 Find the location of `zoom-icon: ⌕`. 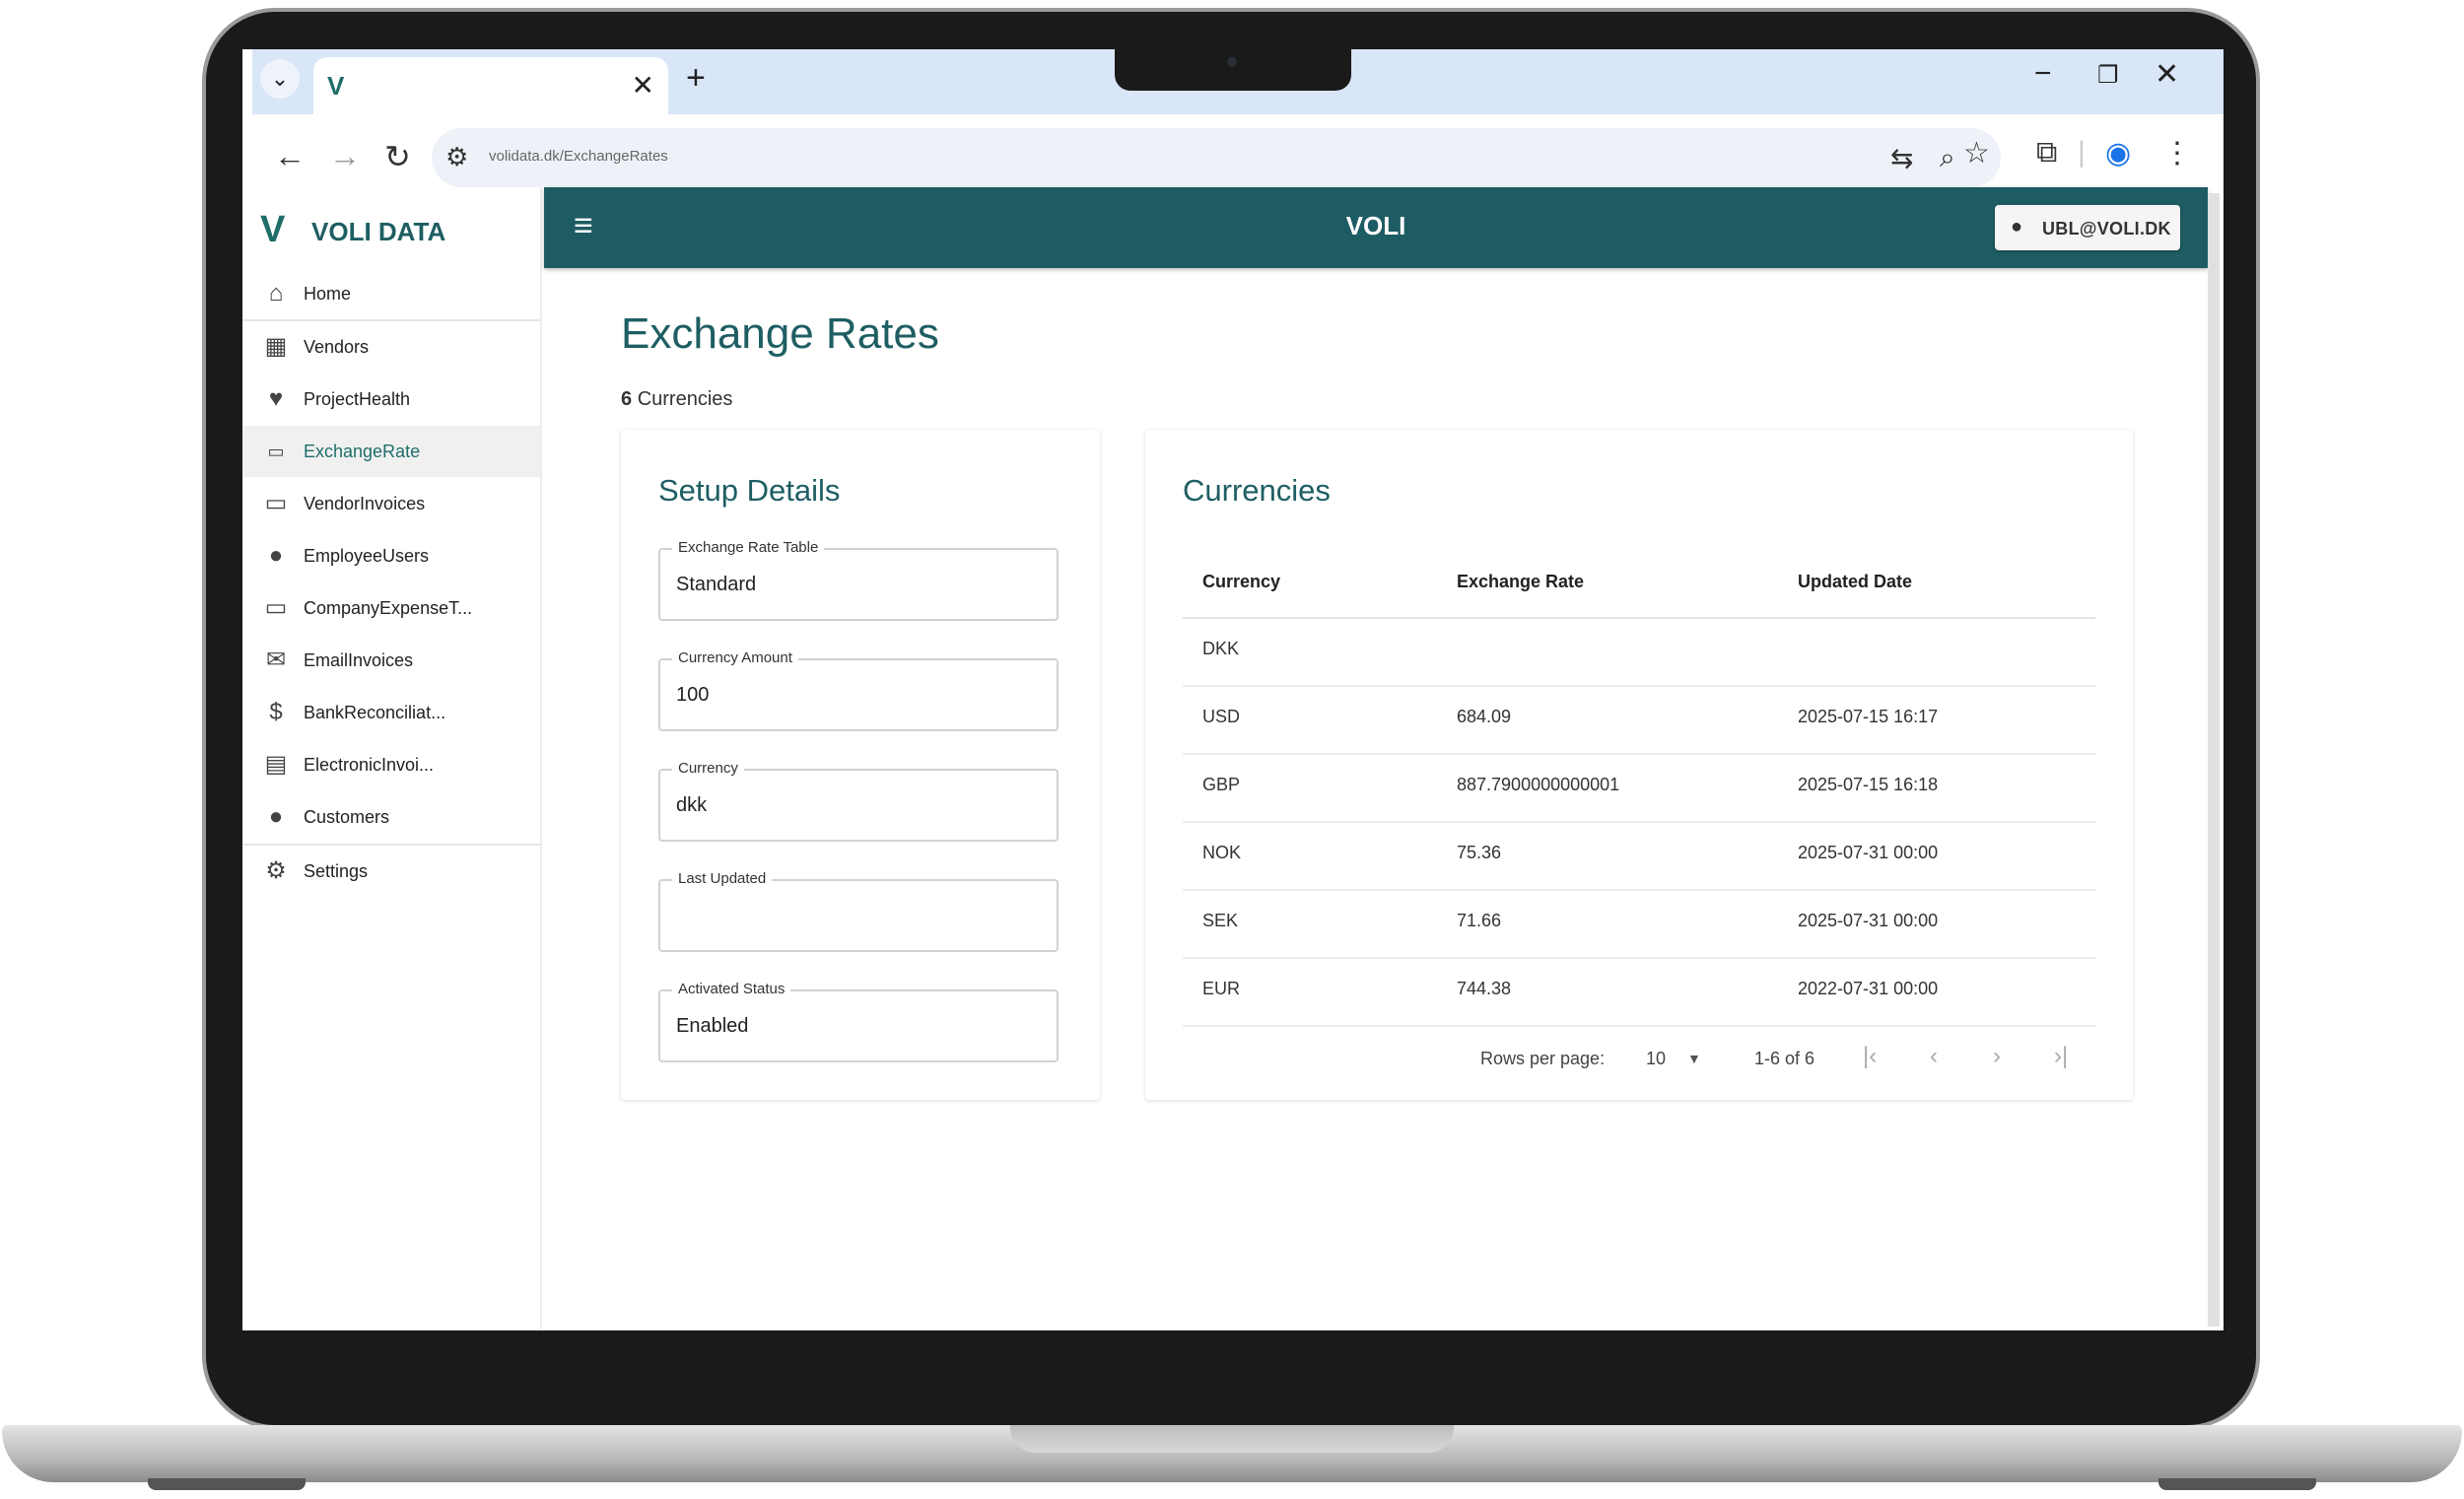

zoom-icon: ⌕ is located at coordinates (1947, 158).